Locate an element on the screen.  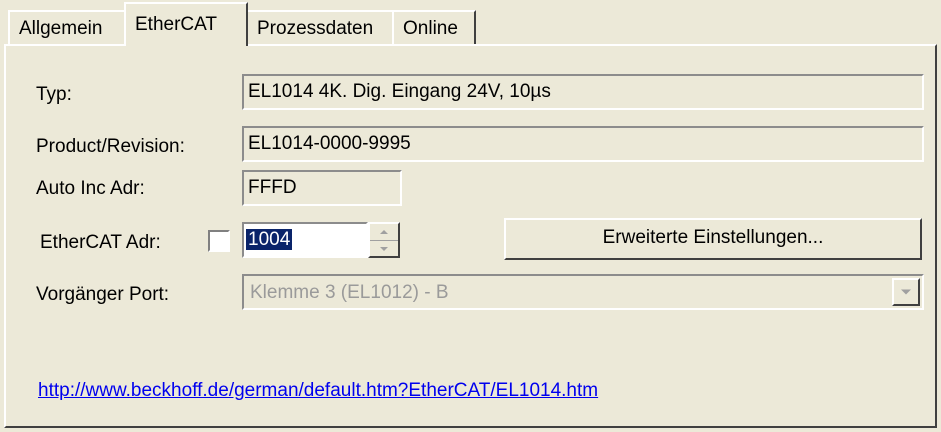
spin-down-button is located at coordinates (384, 248).